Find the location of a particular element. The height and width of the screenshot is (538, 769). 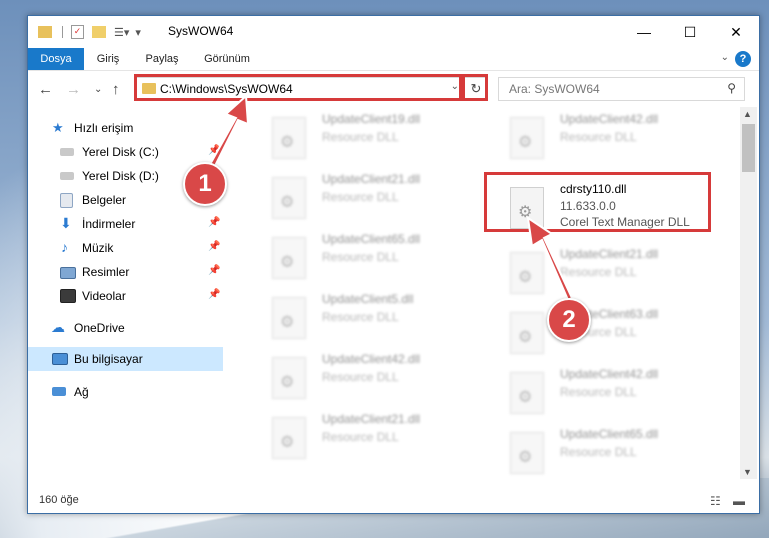

minimize-button: — is located at coordinates (644, 32).